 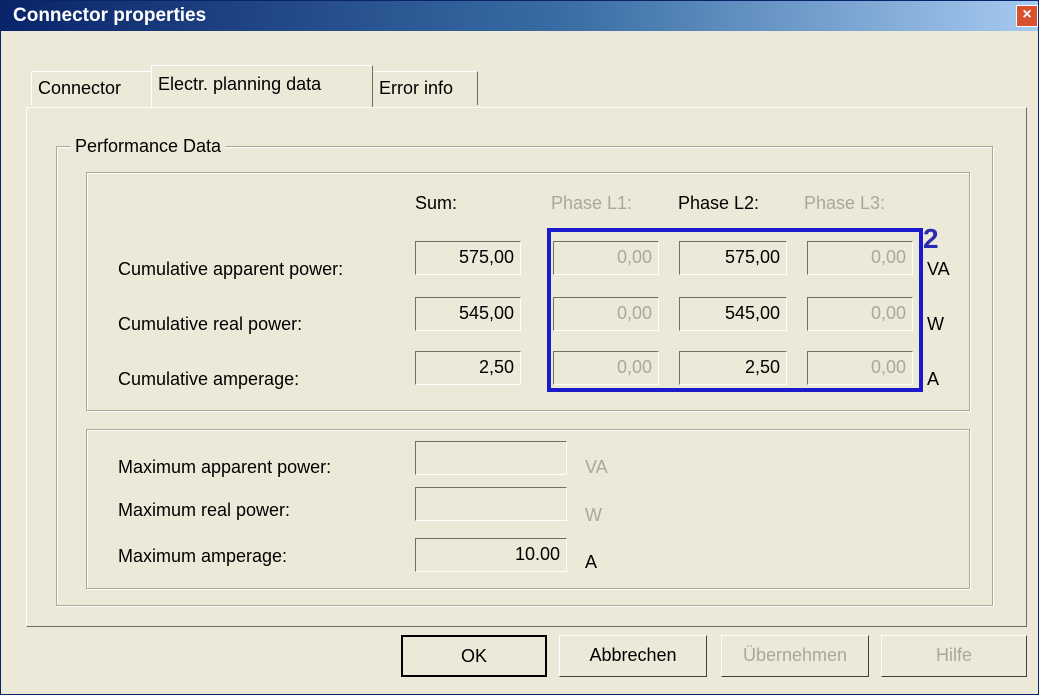 I want to click on callout-marker: 2, so click(x=931, y=238).